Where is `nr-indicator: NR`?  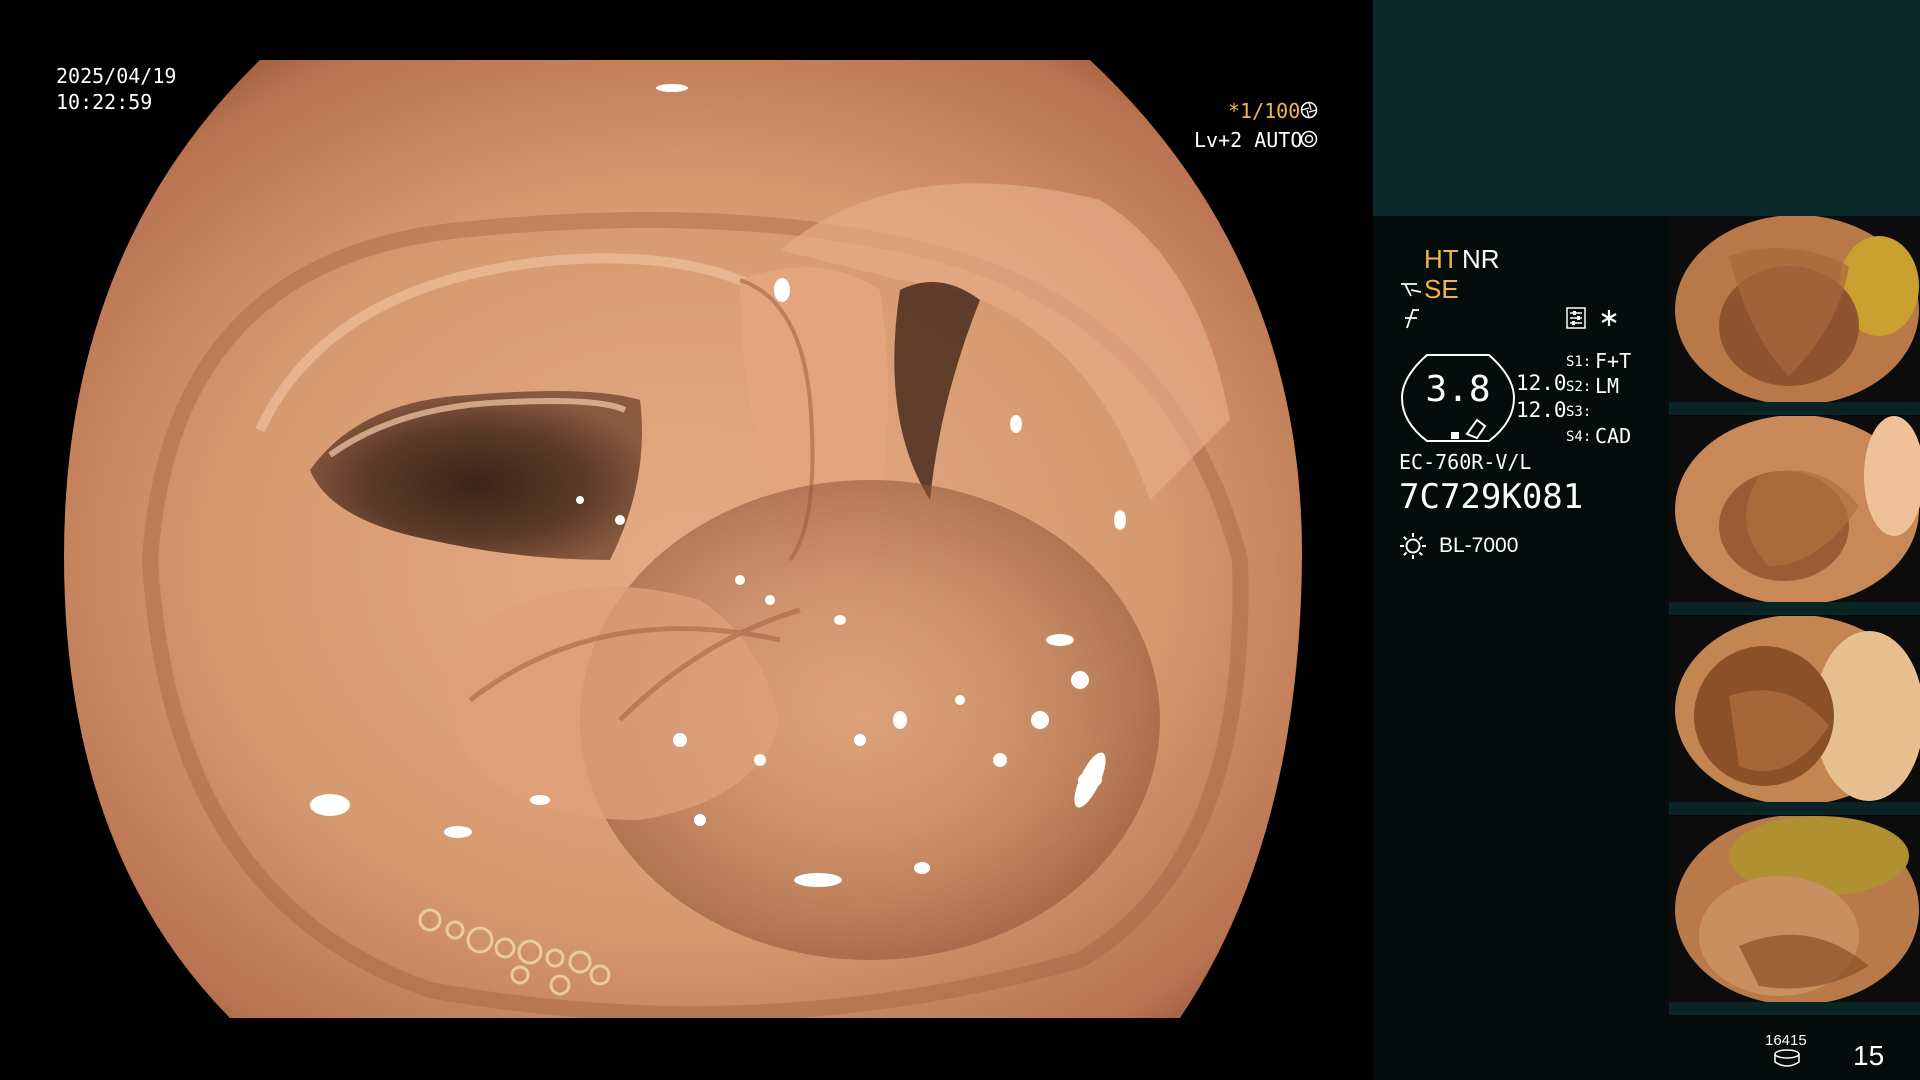 nr-indicator: NR is located at coordinates (1481, 259).